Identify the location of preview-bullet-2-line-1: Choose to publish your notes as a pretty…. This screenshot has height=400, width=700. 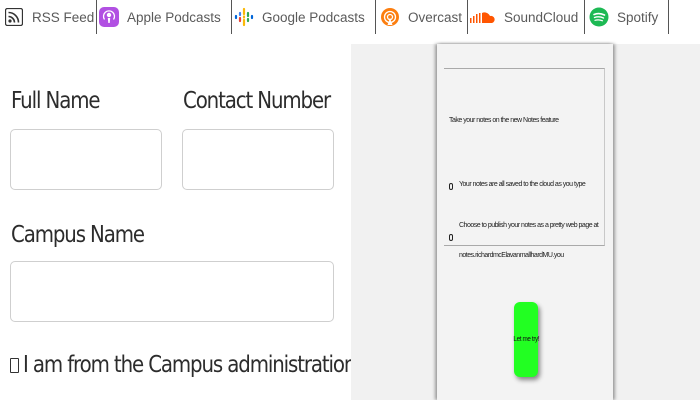
(529, 225).